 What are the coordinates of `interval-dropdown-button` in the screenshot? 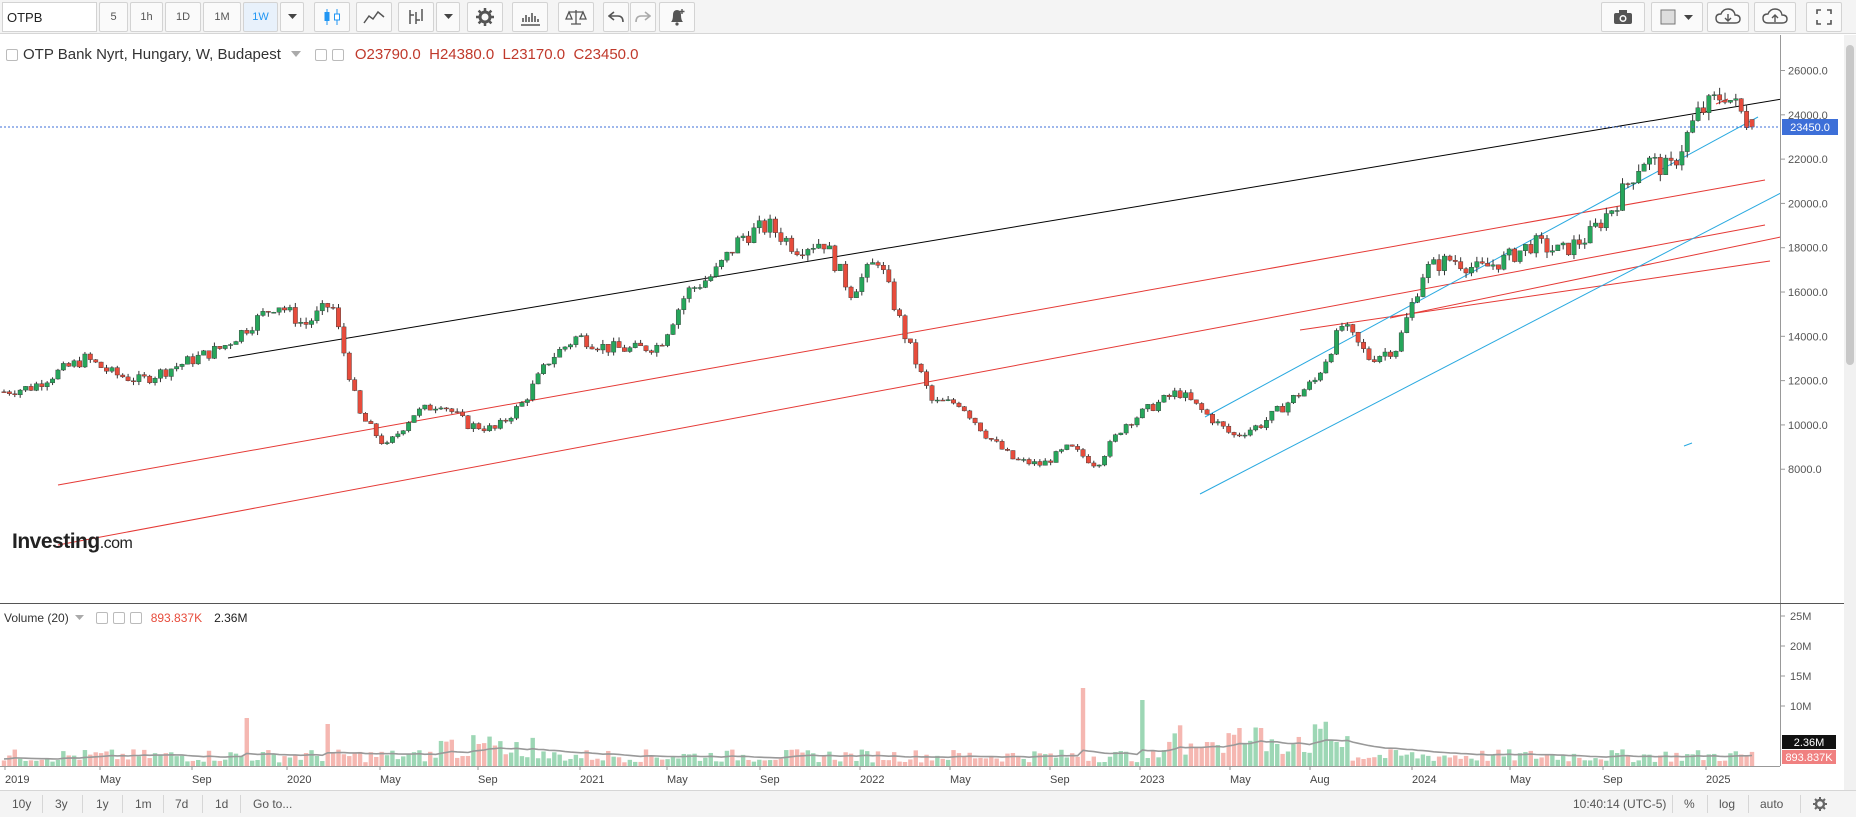 It's located at (292, 17).